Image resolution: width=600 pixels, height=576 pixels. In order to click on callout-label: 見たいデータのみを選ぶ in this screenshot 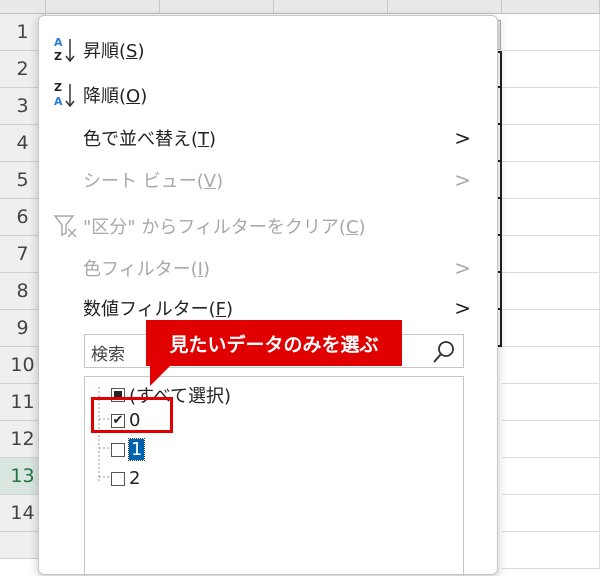, I will do `click(274, 343)`.